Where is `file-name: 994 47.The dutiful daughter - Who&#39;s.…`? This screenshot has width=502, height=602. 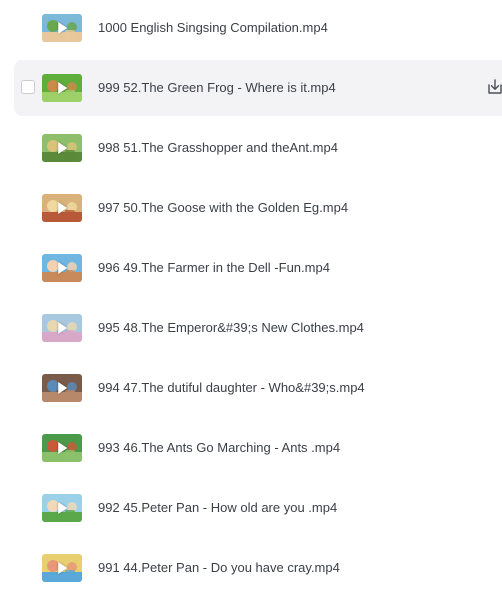 file-name: 994 47.The dutiful daughter - Who&#39;s.… is located at coordinates (231, 387).